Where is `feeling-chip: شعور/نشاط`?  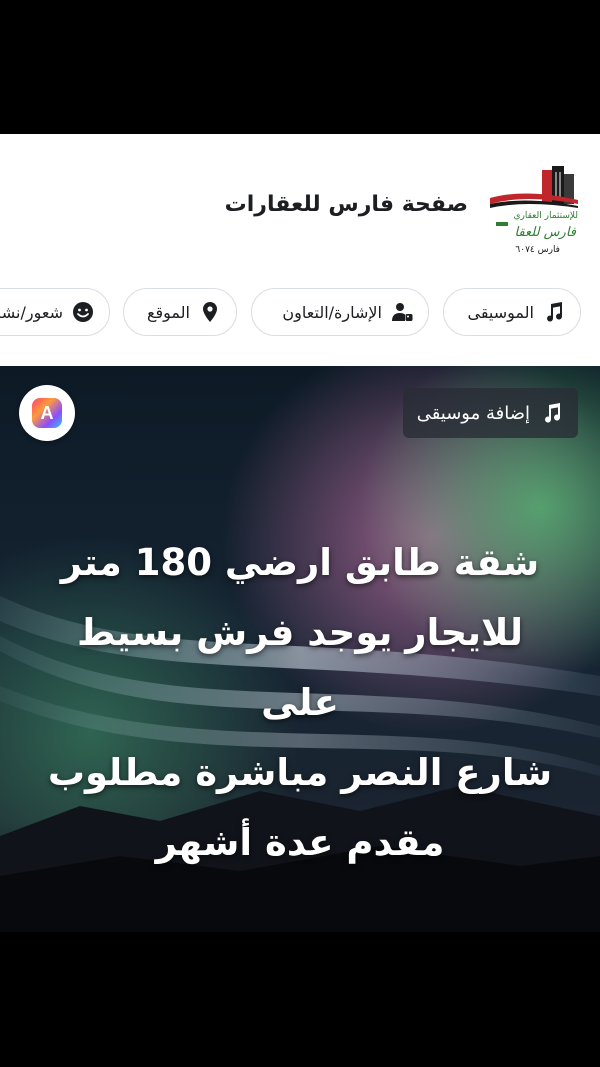
feeling-chip: شعور/نشاط is located at coordinates (55, 312).